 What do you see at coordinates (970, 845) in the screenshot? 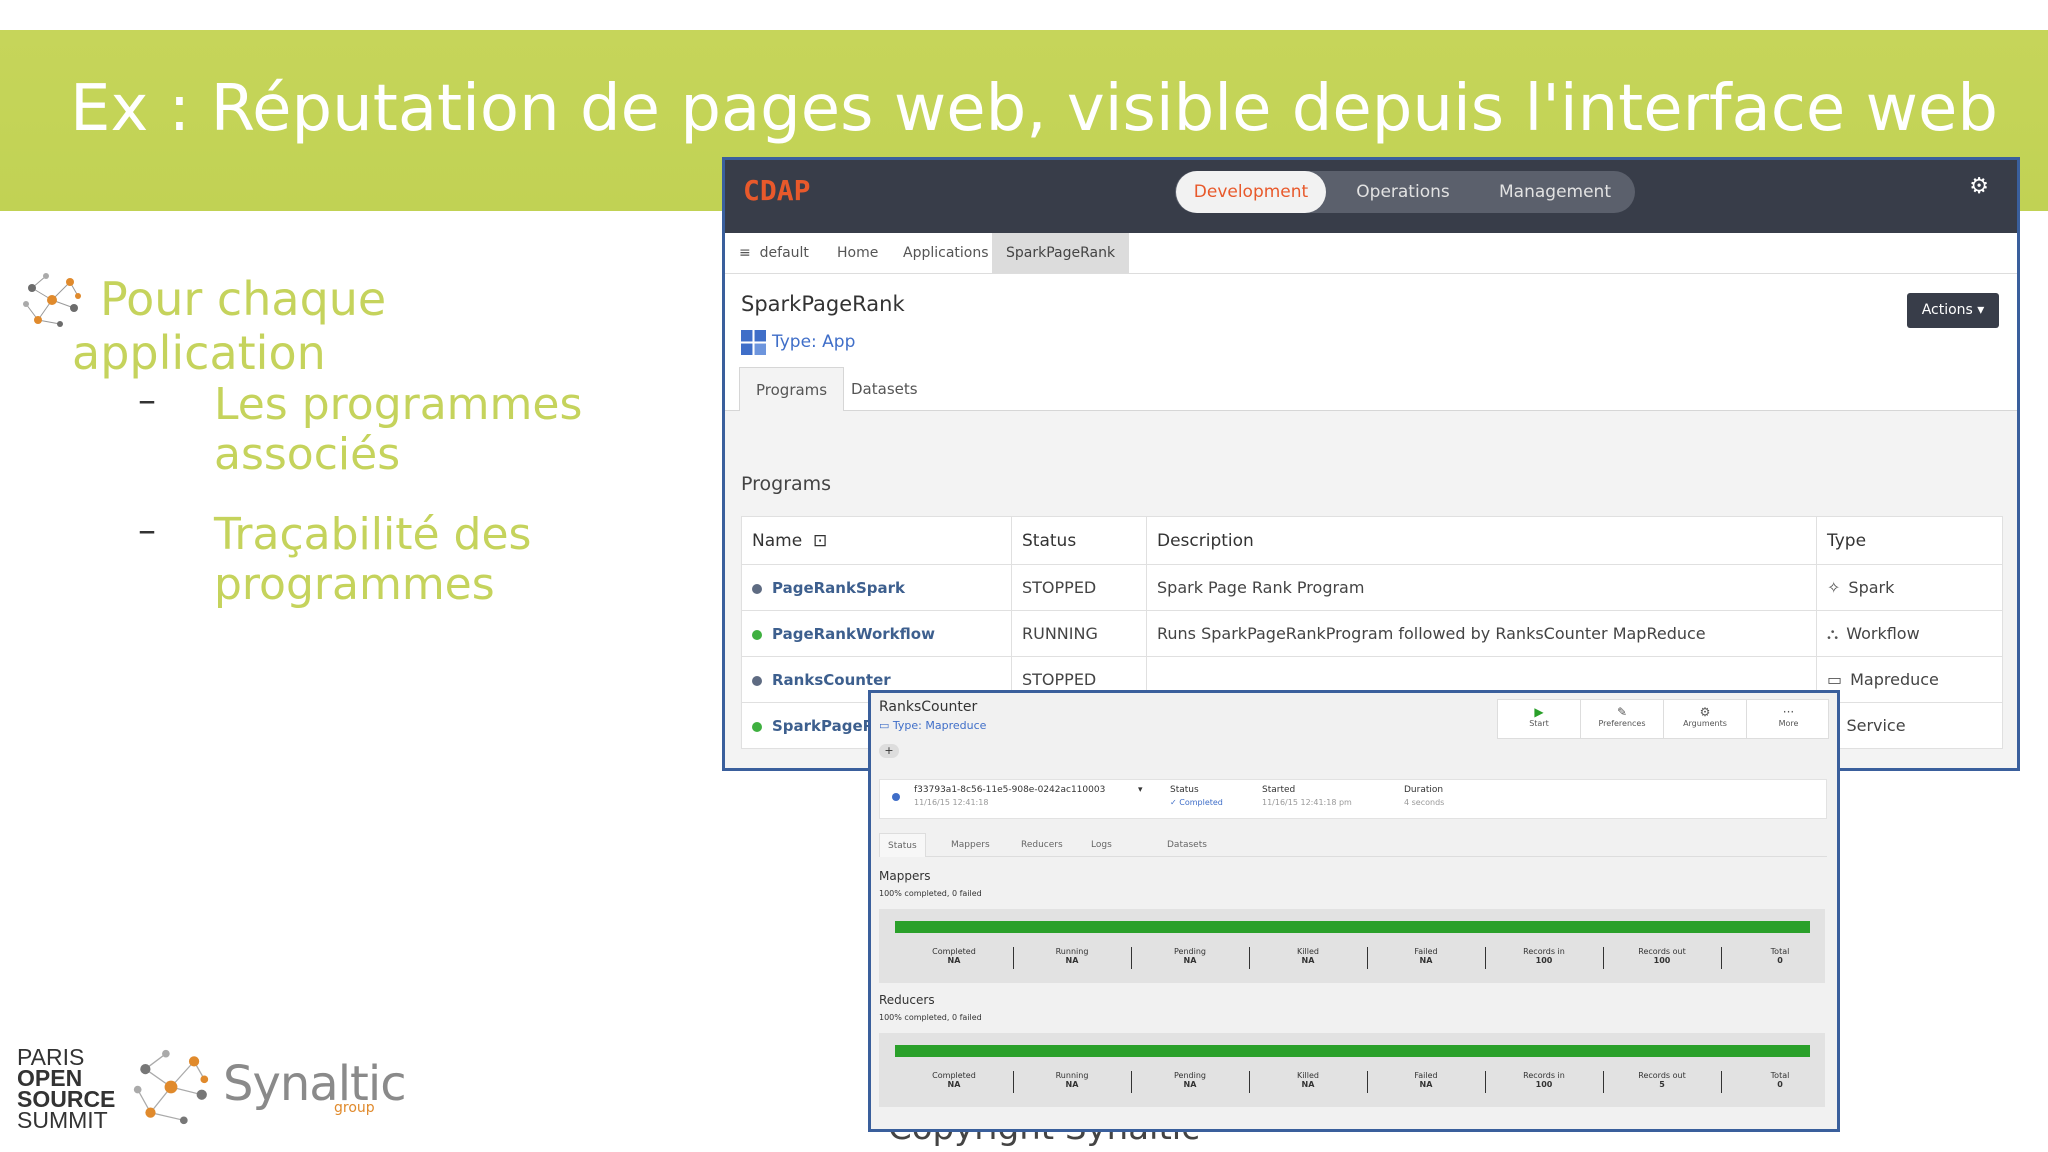
I see `tab-mappers: Mappers` at bounding box center [970, 845].